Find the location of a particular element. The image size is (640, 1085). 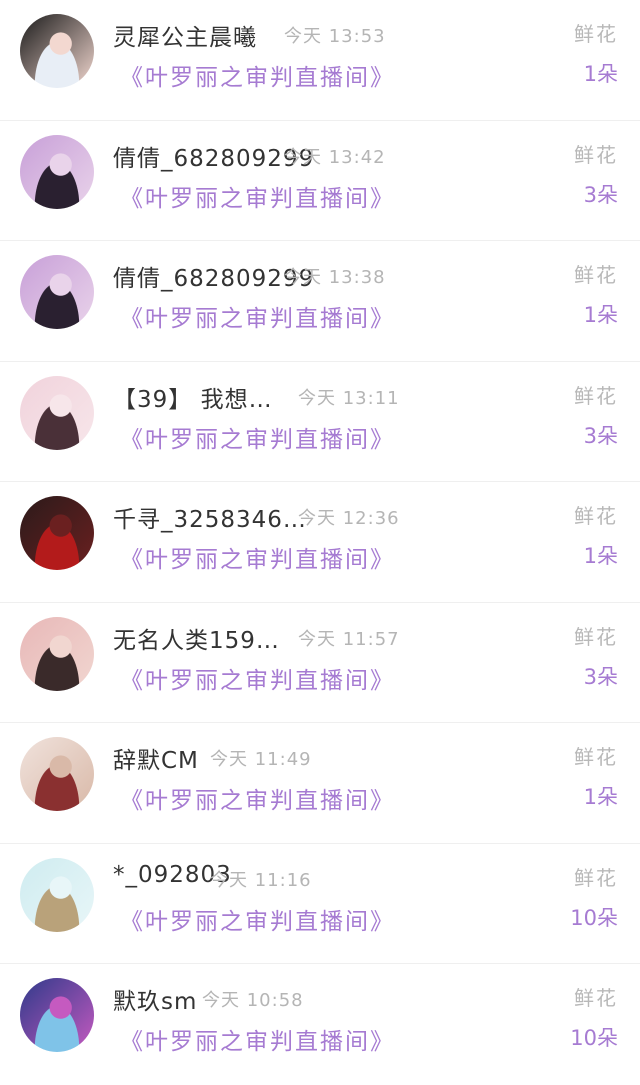

list-item: *_092803 今天 11:16 《叶罗丽之审判直播间》 鲜花 10朵 is located at coordinates (320, 904).